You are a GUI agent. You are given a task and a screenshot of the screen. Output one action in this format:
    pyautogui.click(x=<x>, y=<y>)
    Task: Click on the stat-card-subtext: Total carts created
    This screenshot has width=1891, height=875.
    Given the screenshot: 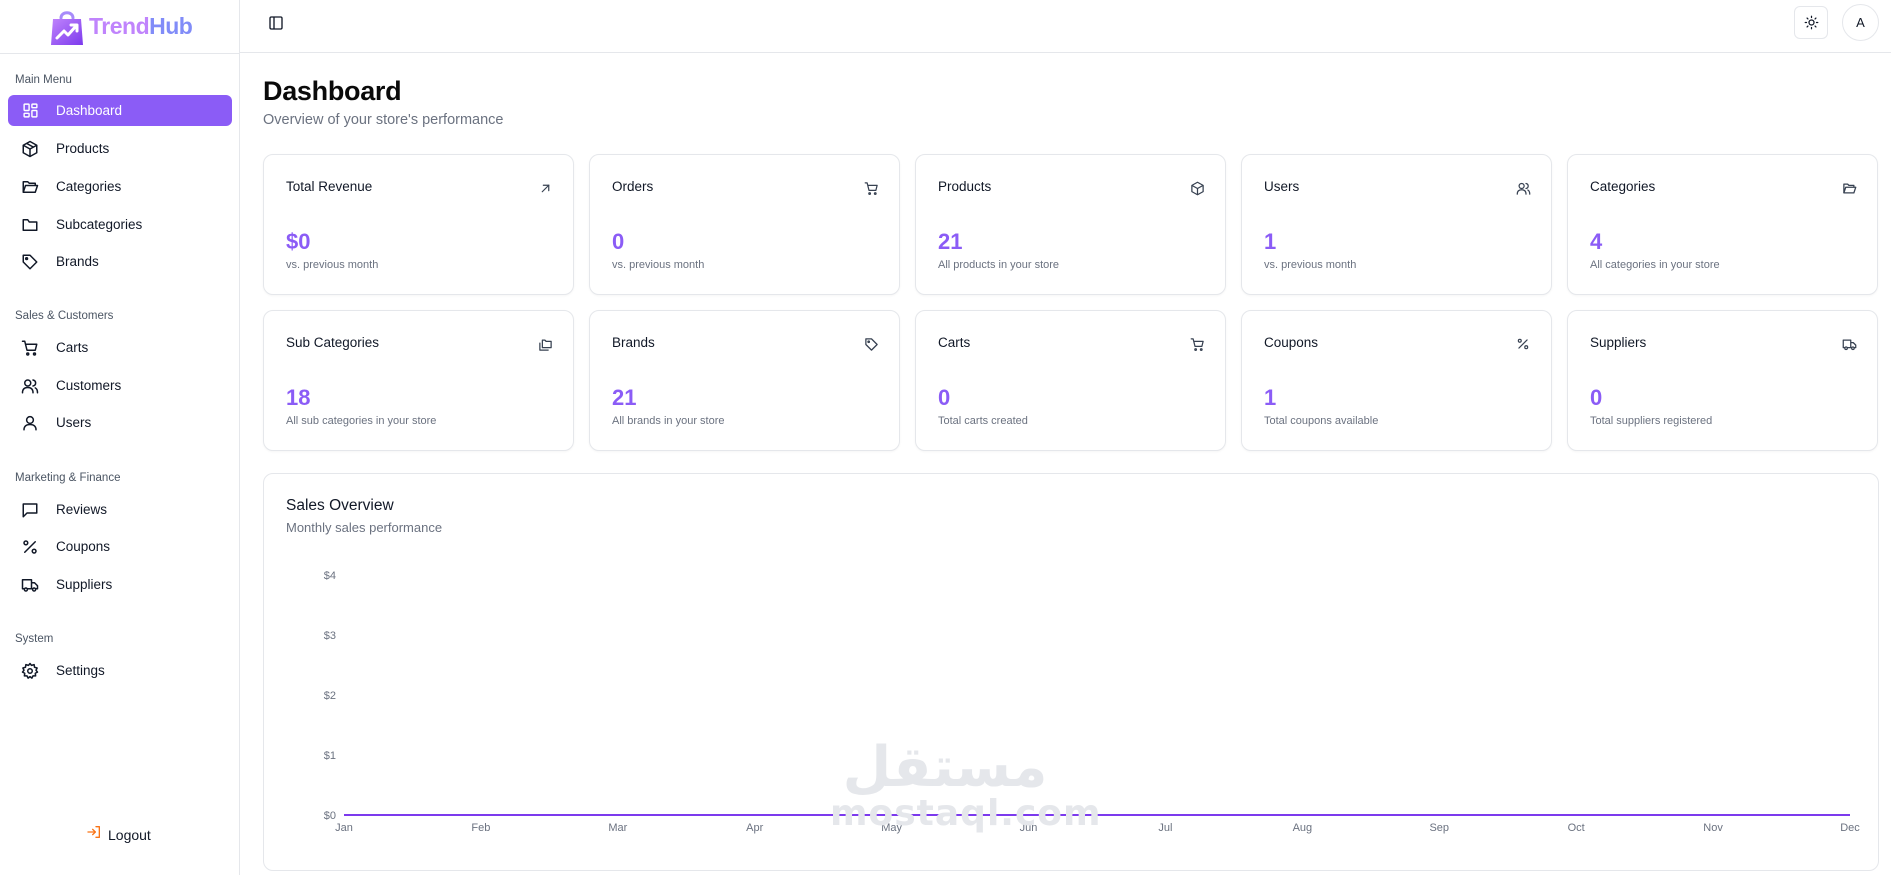 What is the action you would take?
    pyautogui.click(x=983, y=421)
    